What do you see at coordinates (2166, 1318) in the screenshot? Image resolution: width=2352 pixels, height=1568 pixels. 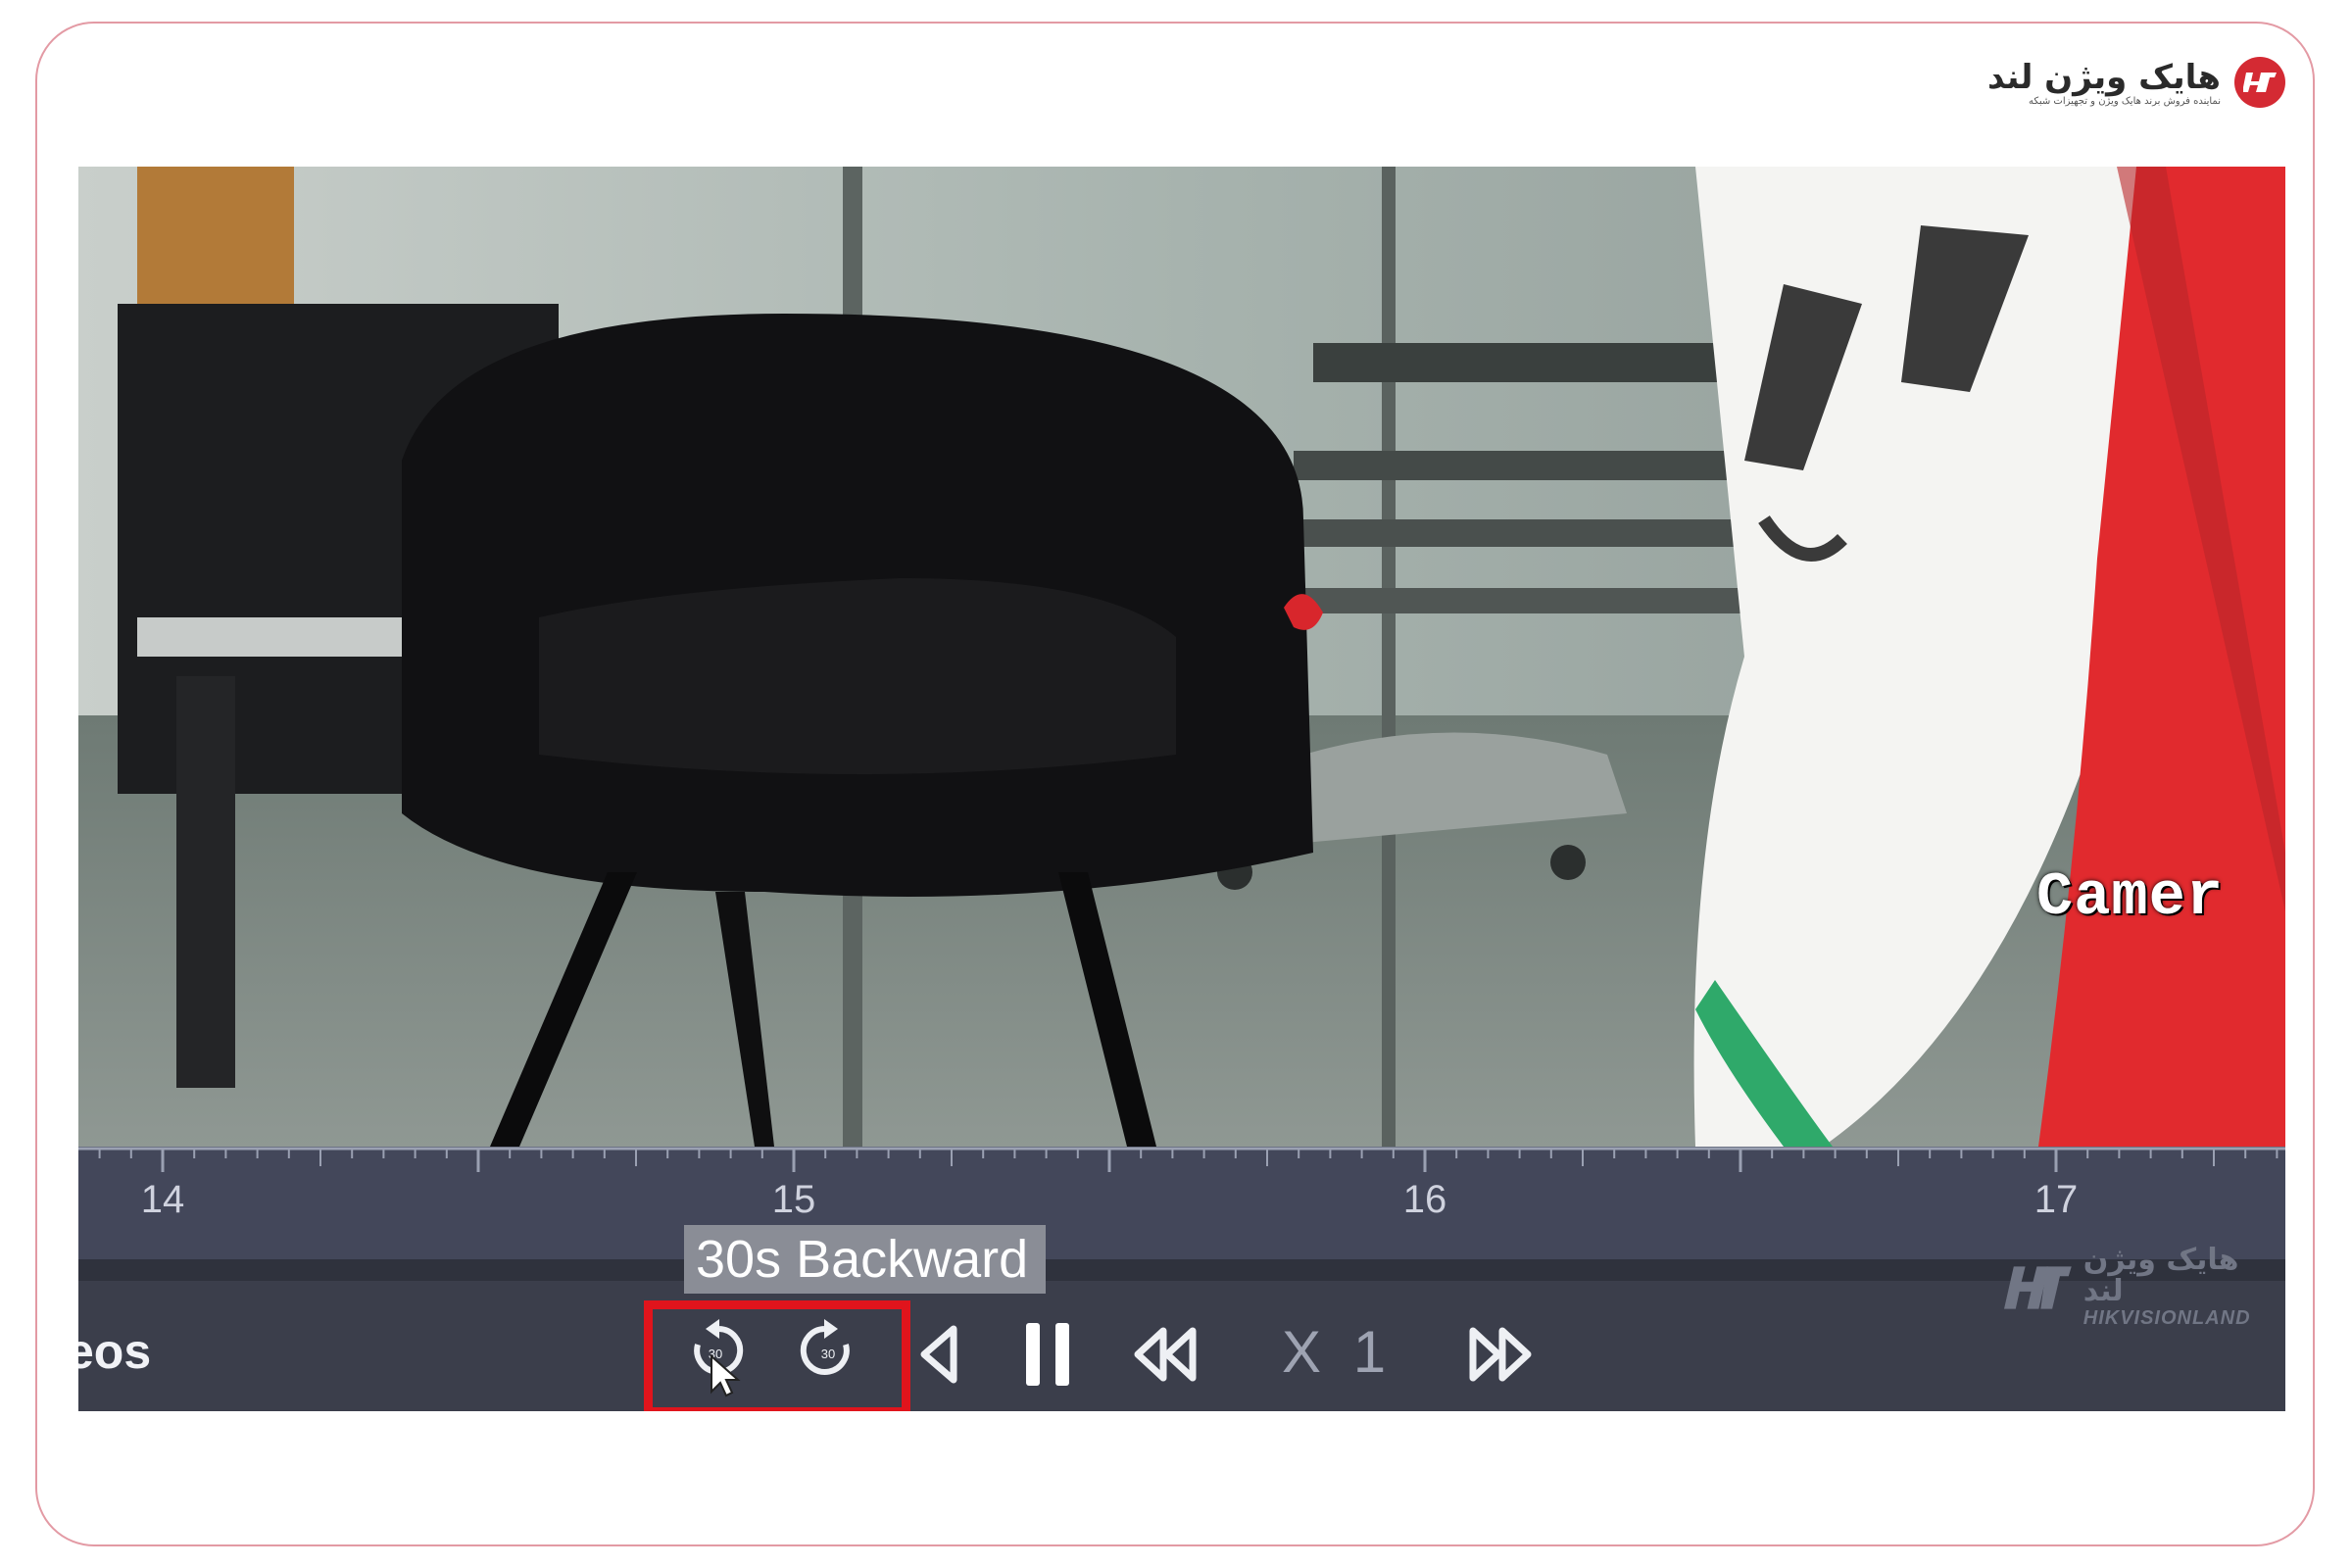 I see `watermark-english: HIKVISIONLAND` at bounding box center [2166, 1318].